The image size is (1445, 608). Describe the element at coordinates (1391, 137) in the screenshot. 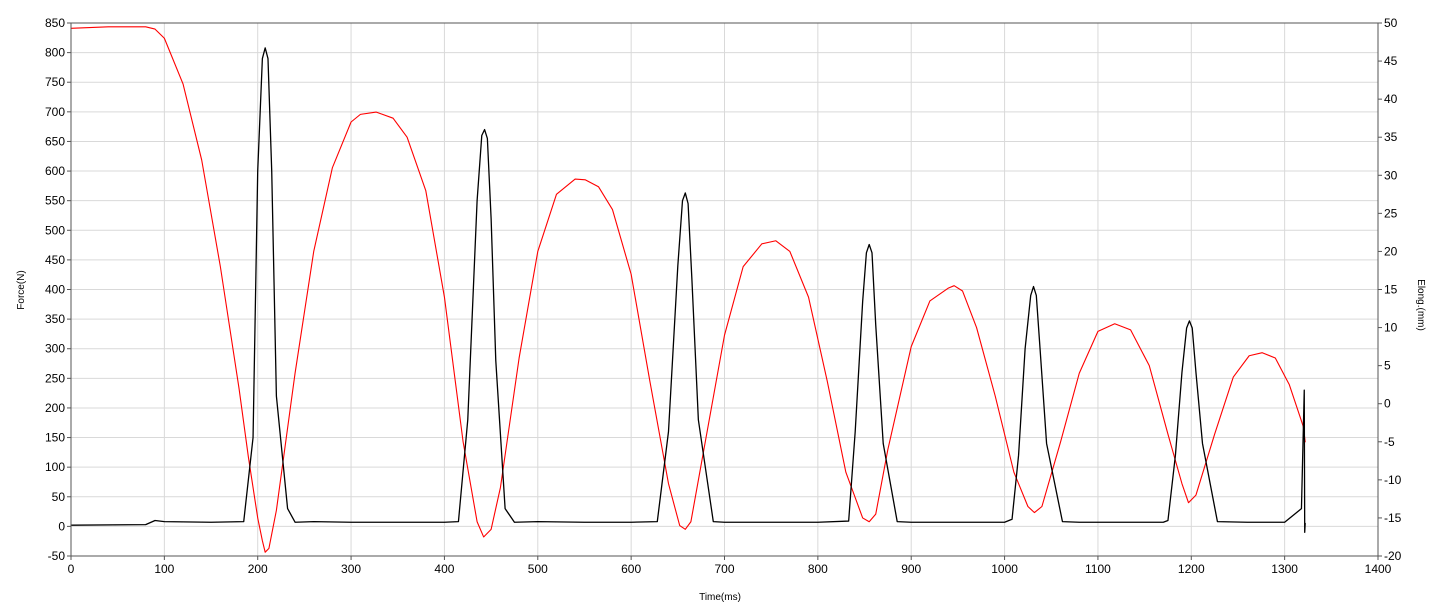

I see `y2-tick-label: 35` at that location.